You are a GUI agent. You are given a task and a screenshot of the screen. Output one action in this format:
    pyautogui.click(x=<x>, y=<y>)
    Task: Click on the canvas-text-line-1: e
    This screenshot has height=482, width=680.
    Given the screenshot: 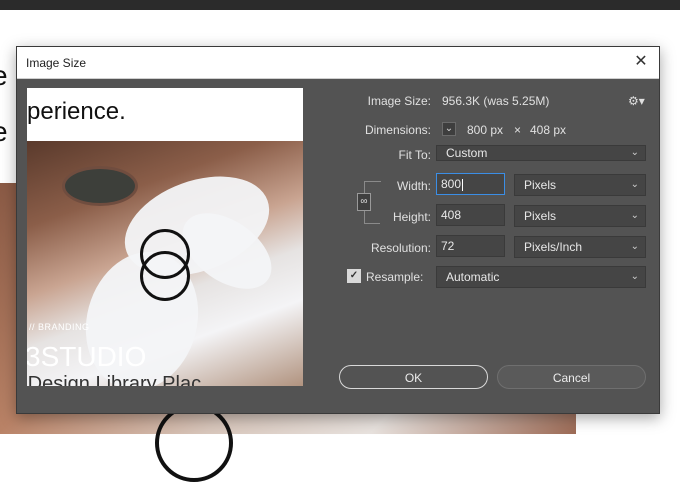 What is the action you would take?
    pyautogui.click(x=4, y=76)
    